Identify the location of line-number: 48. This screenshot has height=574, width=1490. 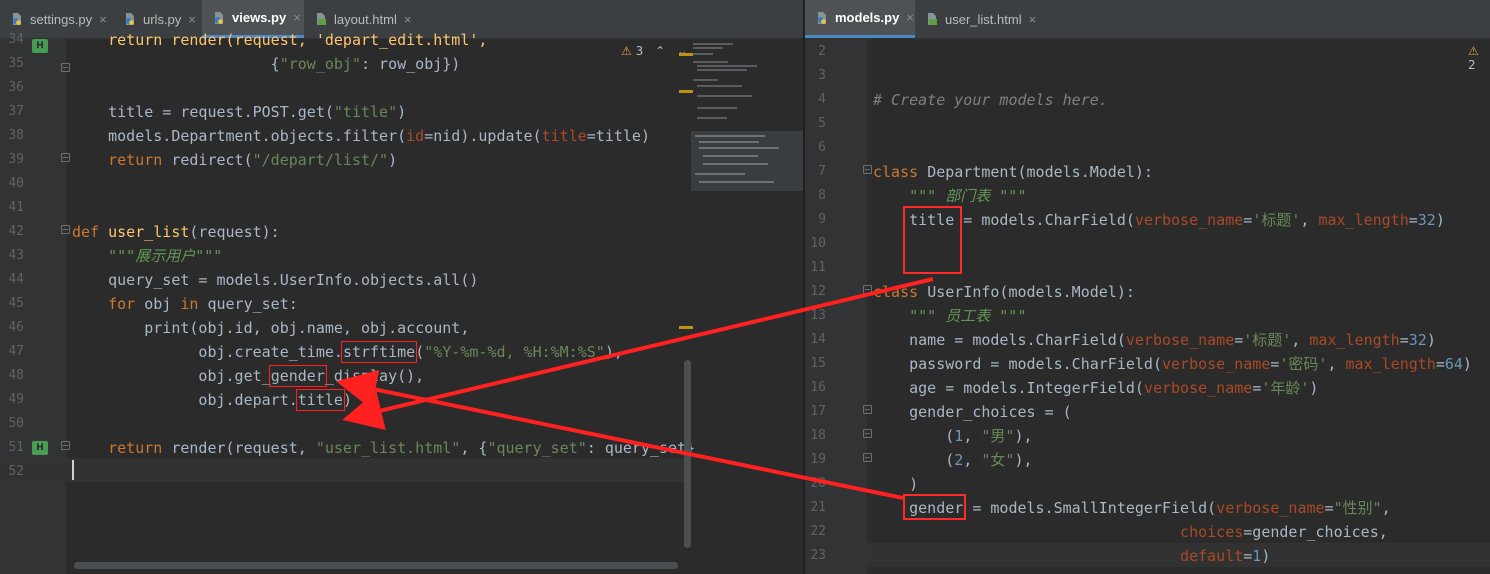
(12, 376).